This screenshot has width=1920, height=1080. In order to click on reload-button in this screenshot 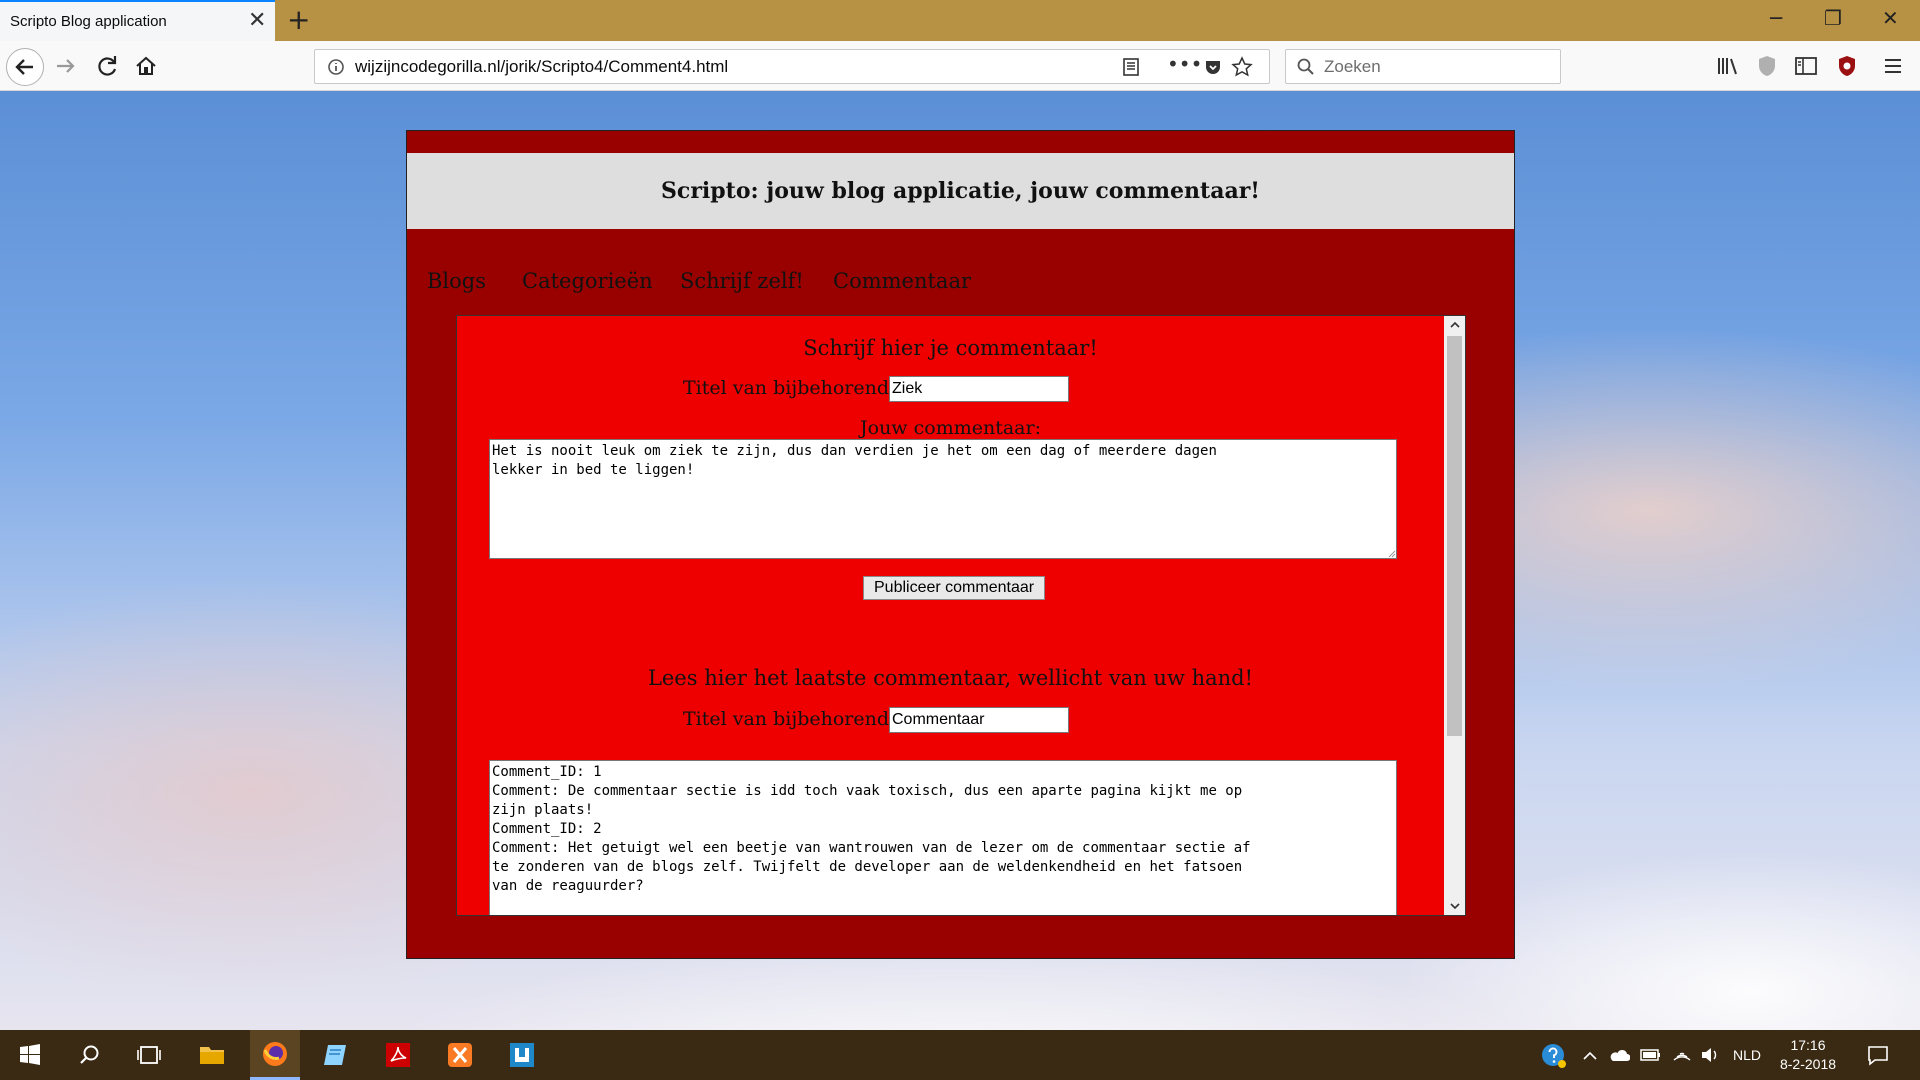, I will do `click(107, 68)`.